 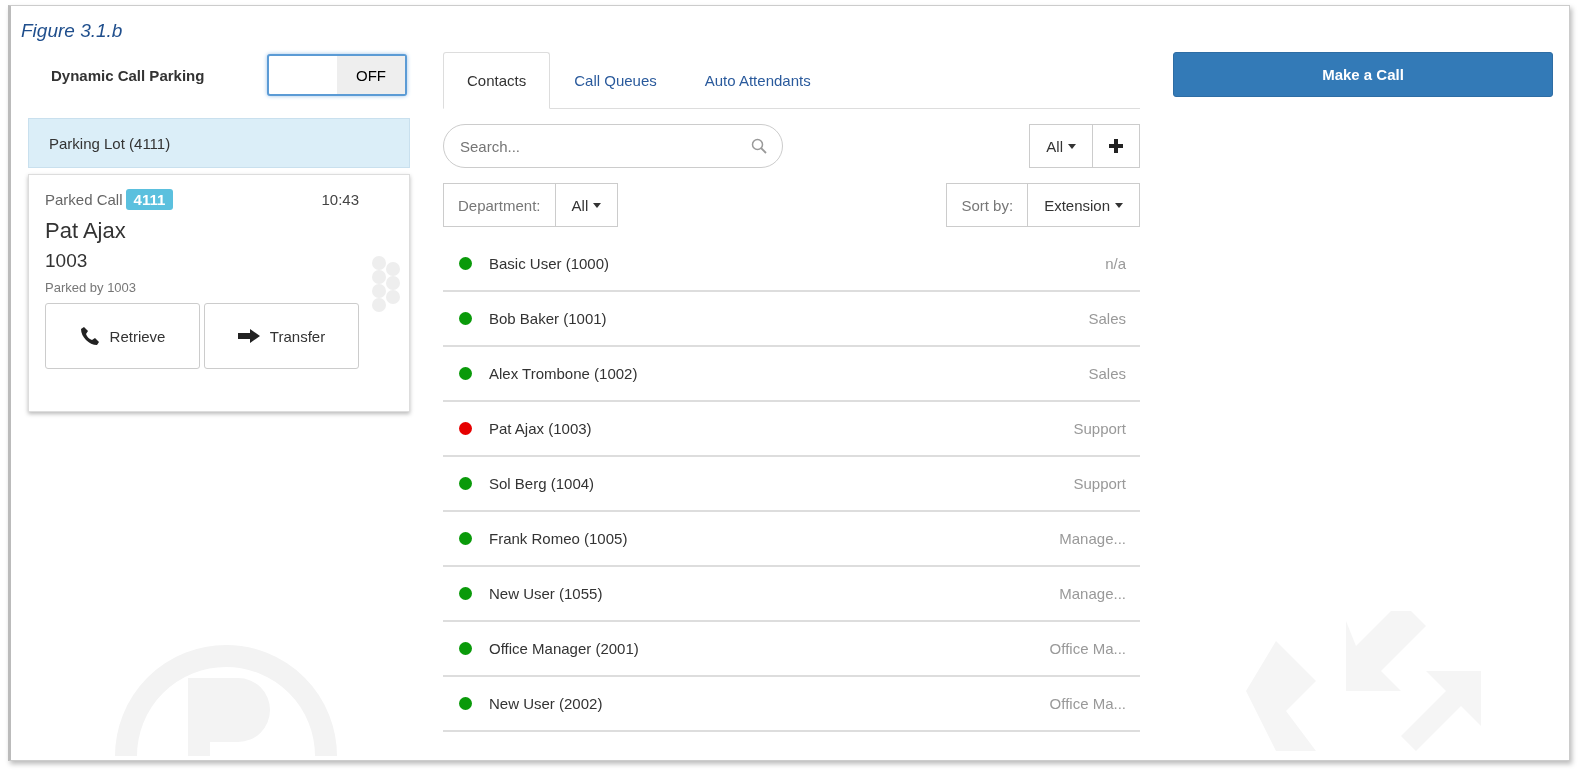 I want to click on figure-caption: Figure 3.1.b, so click(x=72, y=31).